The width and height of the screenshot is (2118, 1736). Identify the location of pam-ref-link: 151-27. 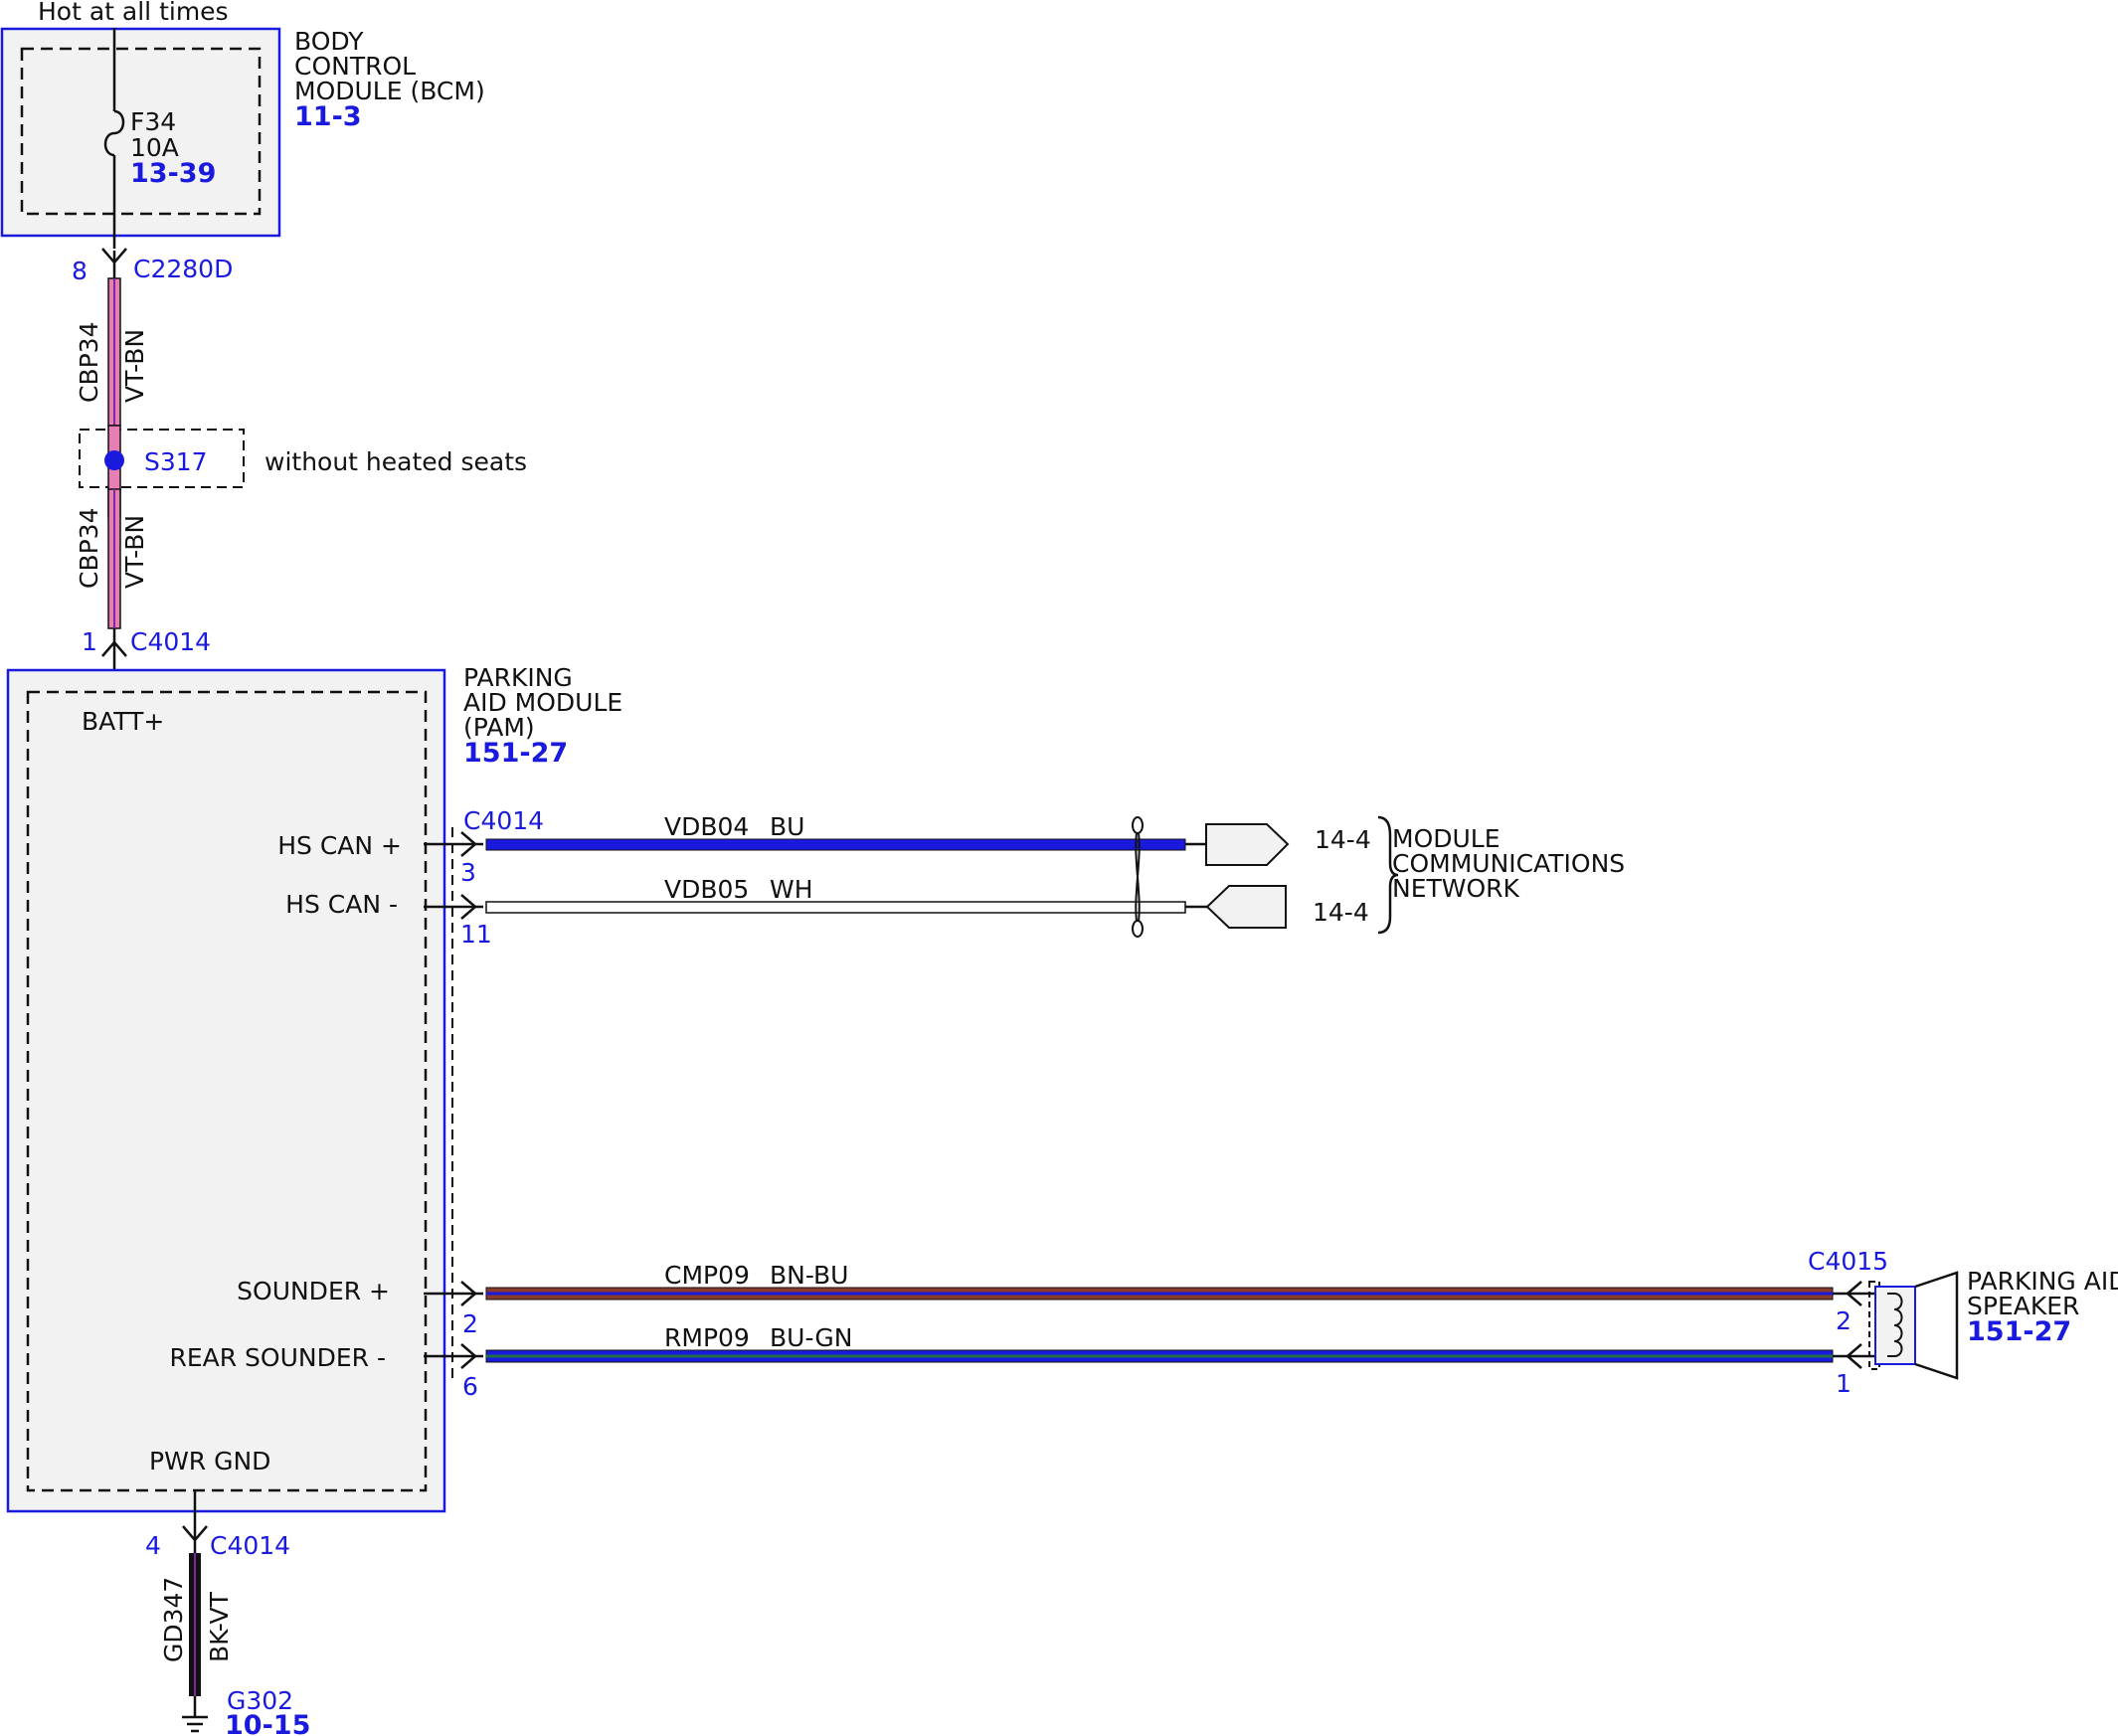
(515, 753).